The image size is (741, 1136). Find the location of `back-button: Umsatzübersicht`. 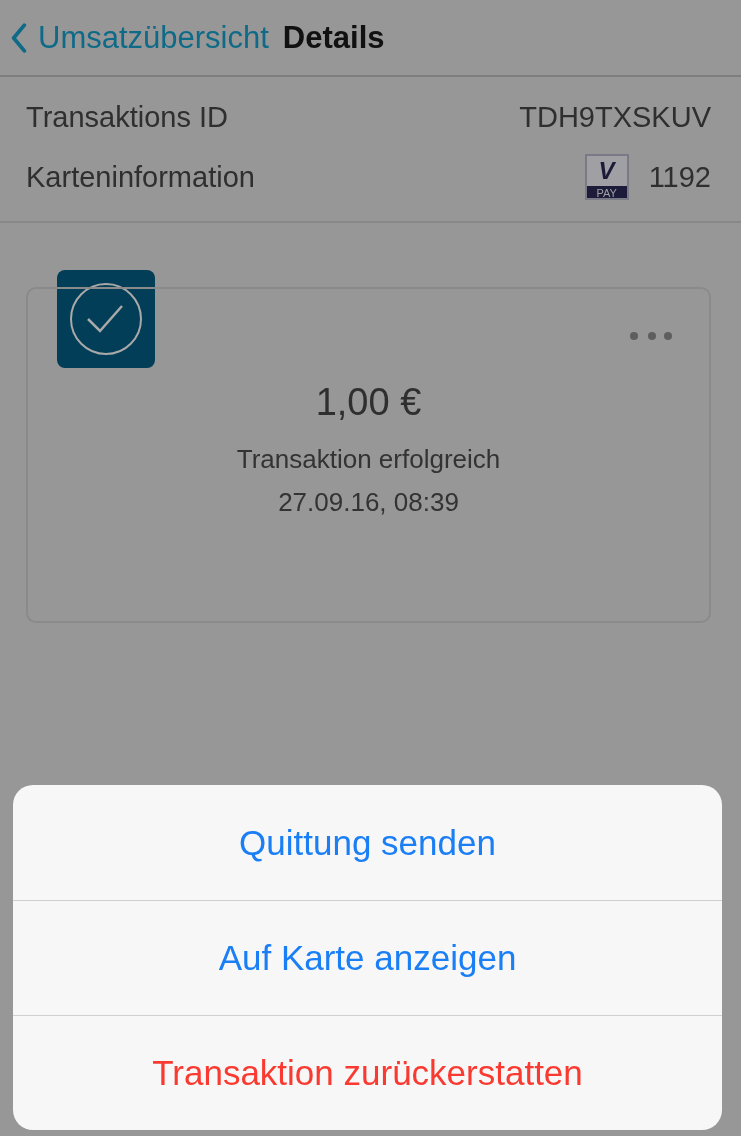

back-button: Umsatzübersicht is located at coordinates (139, 37).